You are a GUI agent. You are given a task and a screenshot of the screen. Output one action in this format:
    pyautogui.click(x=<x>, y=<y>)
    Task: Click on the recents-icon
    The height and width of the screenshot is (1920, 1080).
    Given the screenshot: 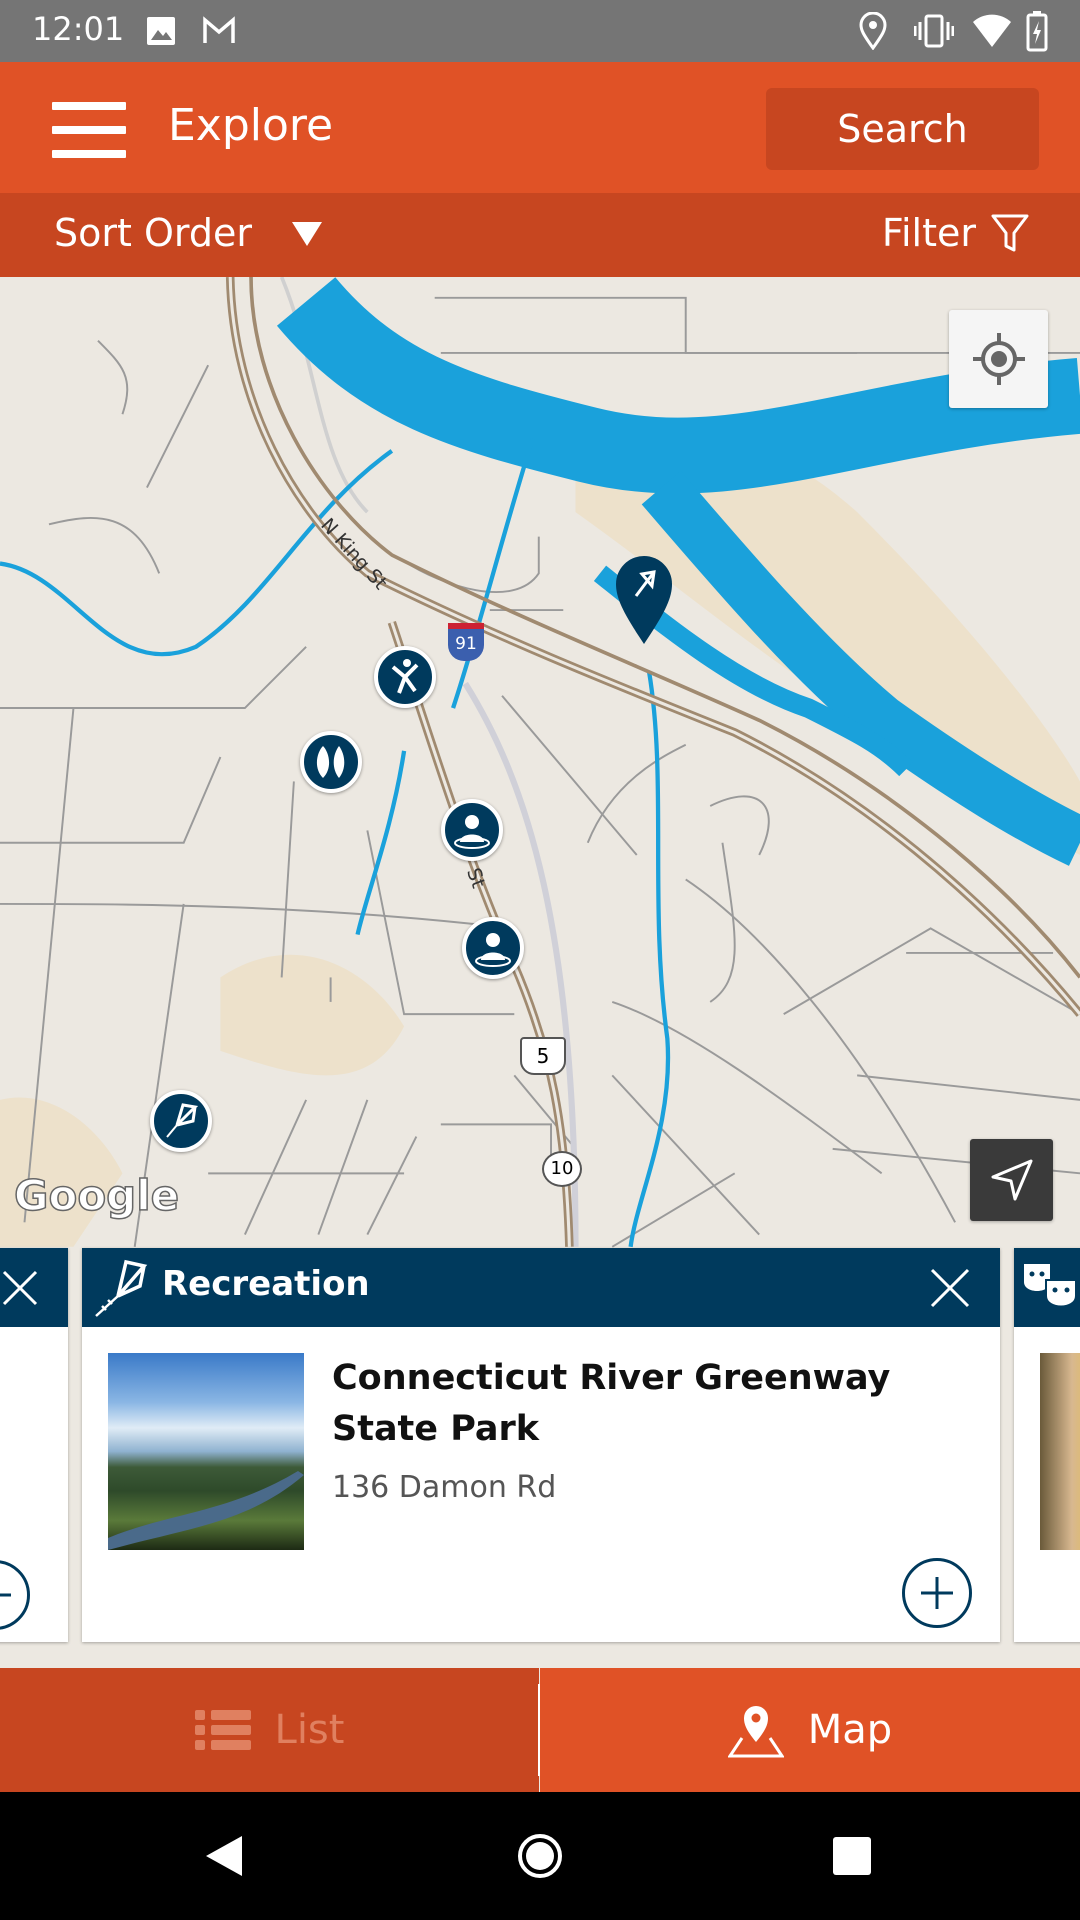 What is the action you would take?
    pyautogui.click(x=852, y=1856)
    